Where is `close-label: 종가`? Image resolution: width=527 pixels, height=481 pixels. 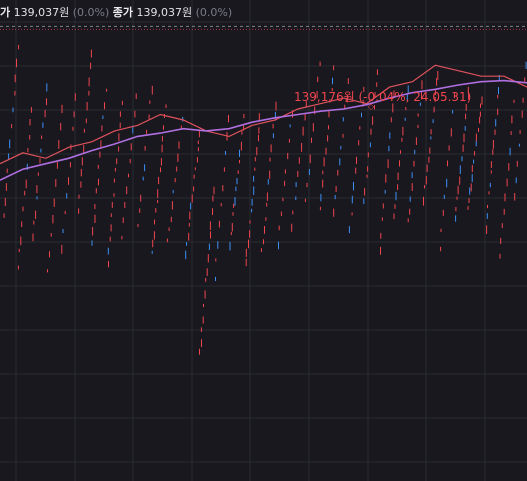 close-label: 종가 is located at coordinates (123, 12).